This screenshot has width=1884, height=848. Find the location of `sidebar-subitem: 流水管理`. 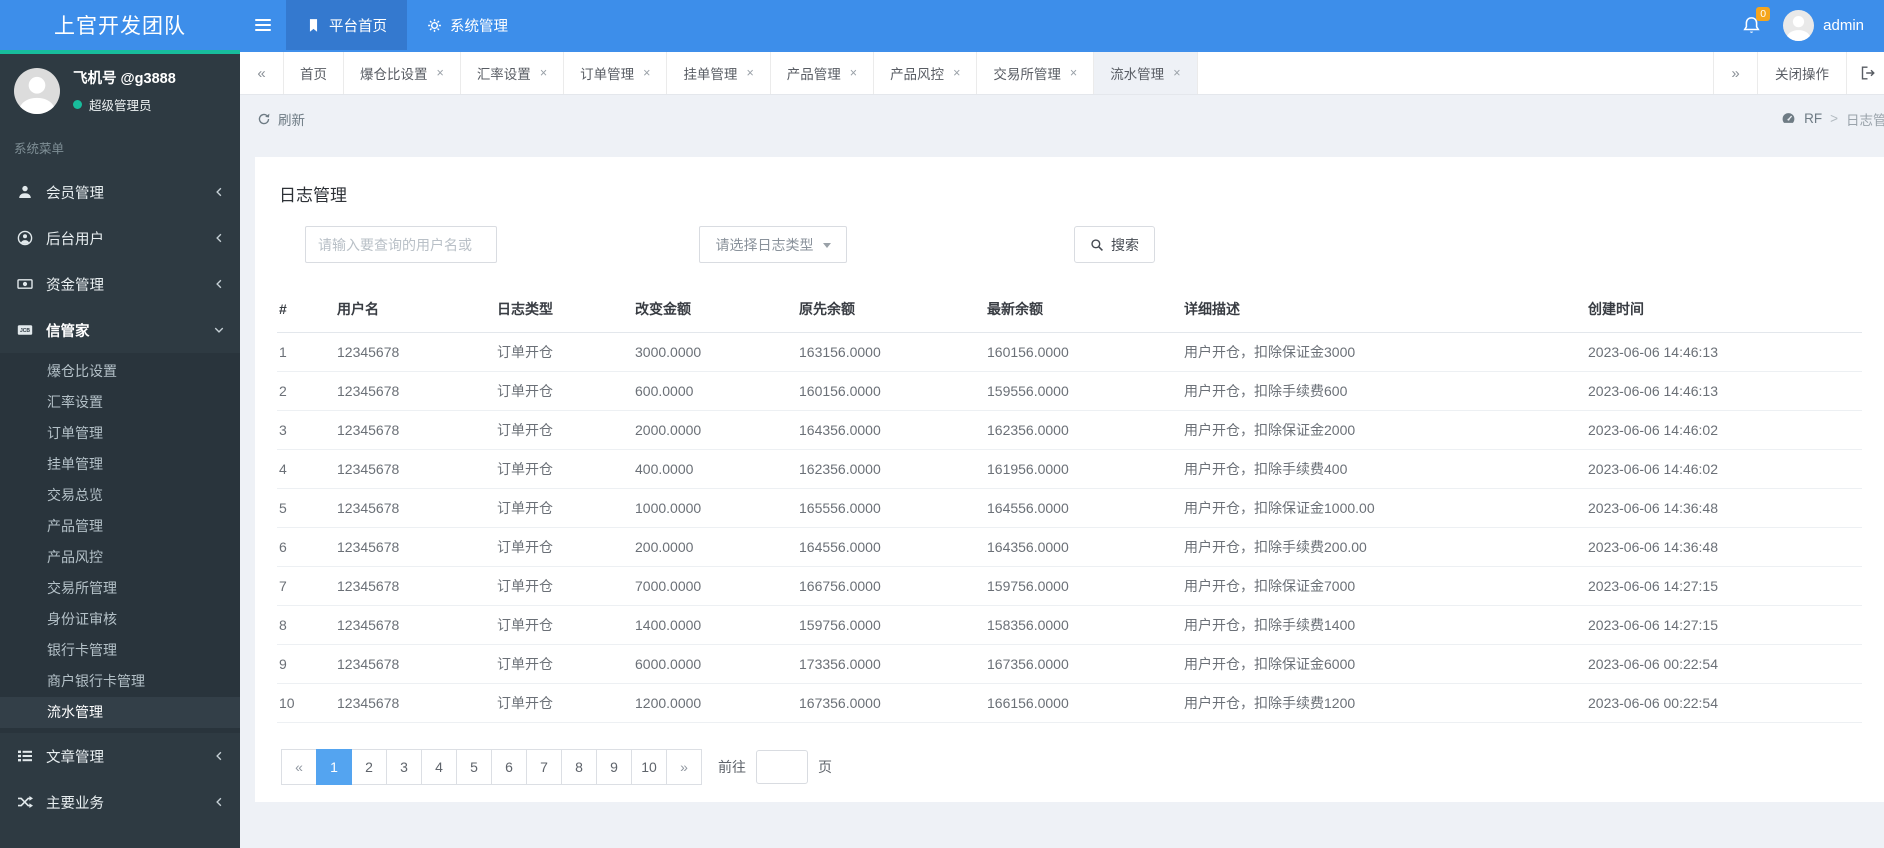

sidebar-subitem: 流水管理 is located at coordinates (120, 712).